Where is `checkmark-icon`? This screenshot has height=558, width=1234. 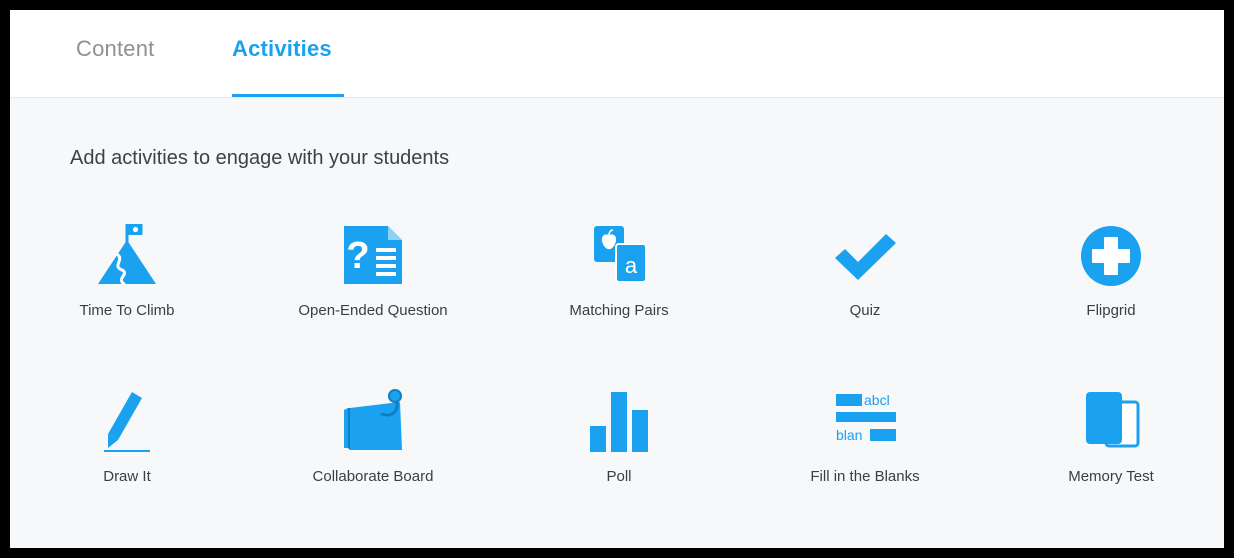
checkmark-icon is located at coordinates (865, 255).